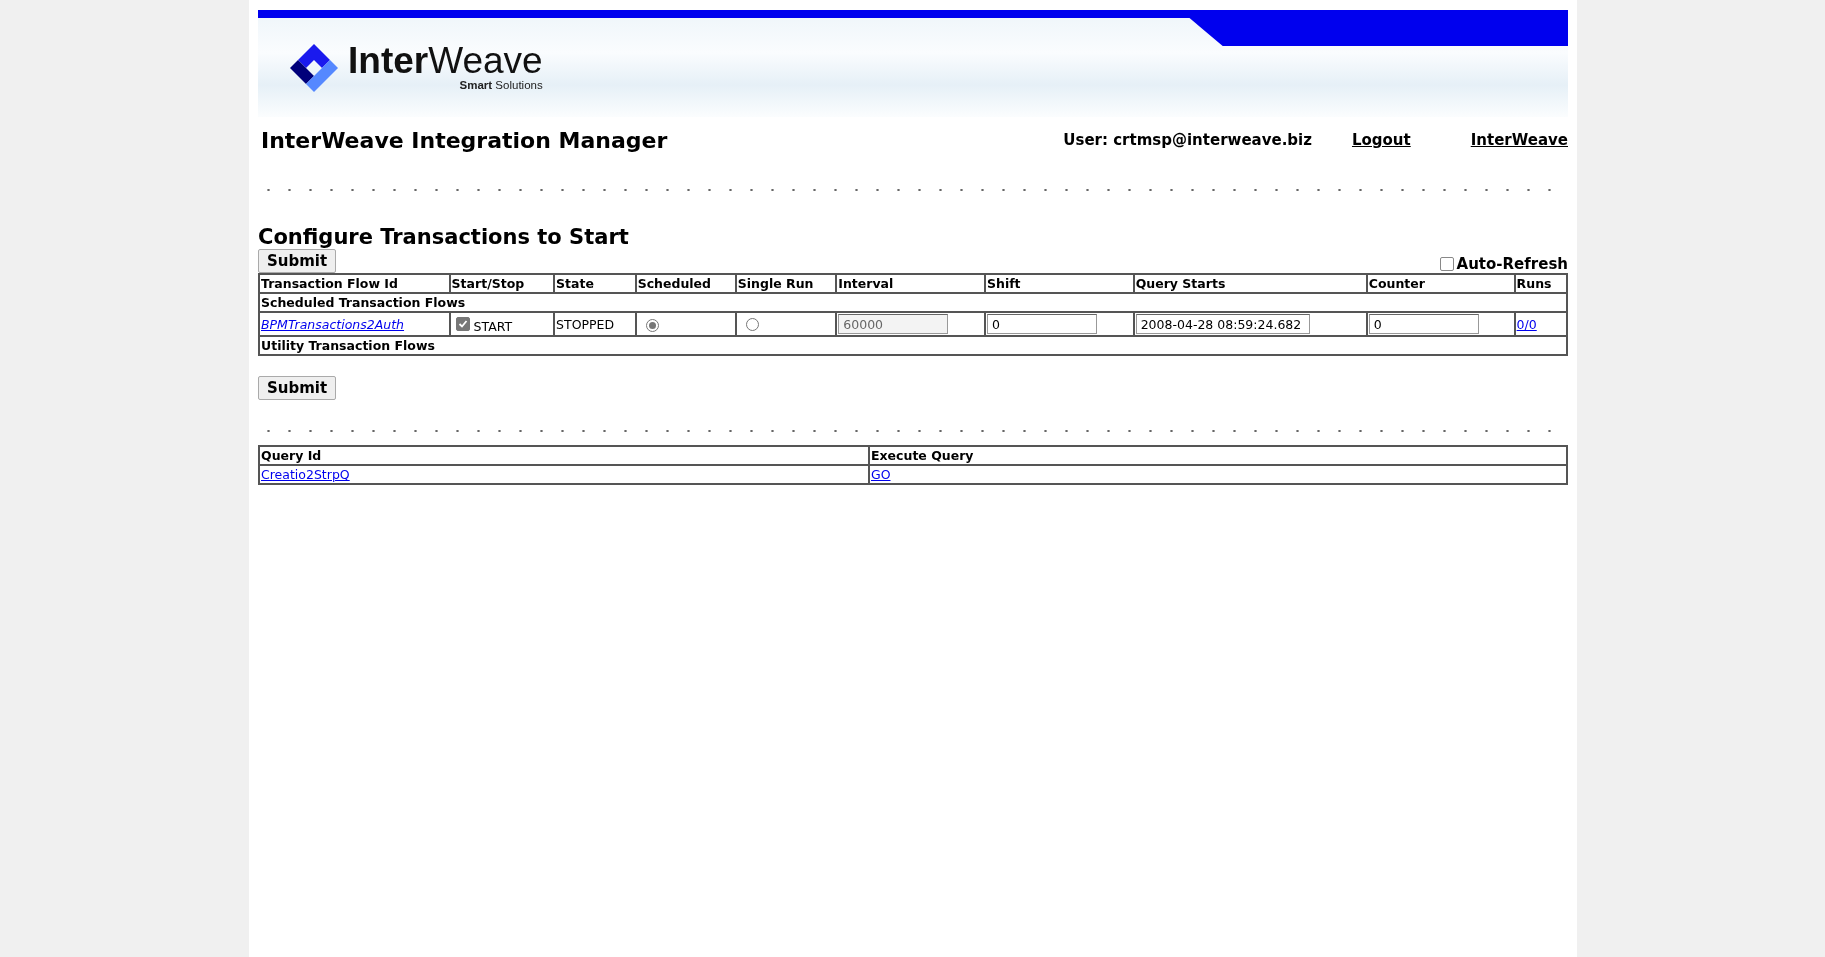 This screenshot has height=957, width=1825. What do you see at coordinates (564, 456) in the screenshot?
I see `column-header: Query Id` at bounding box center [564, 456].